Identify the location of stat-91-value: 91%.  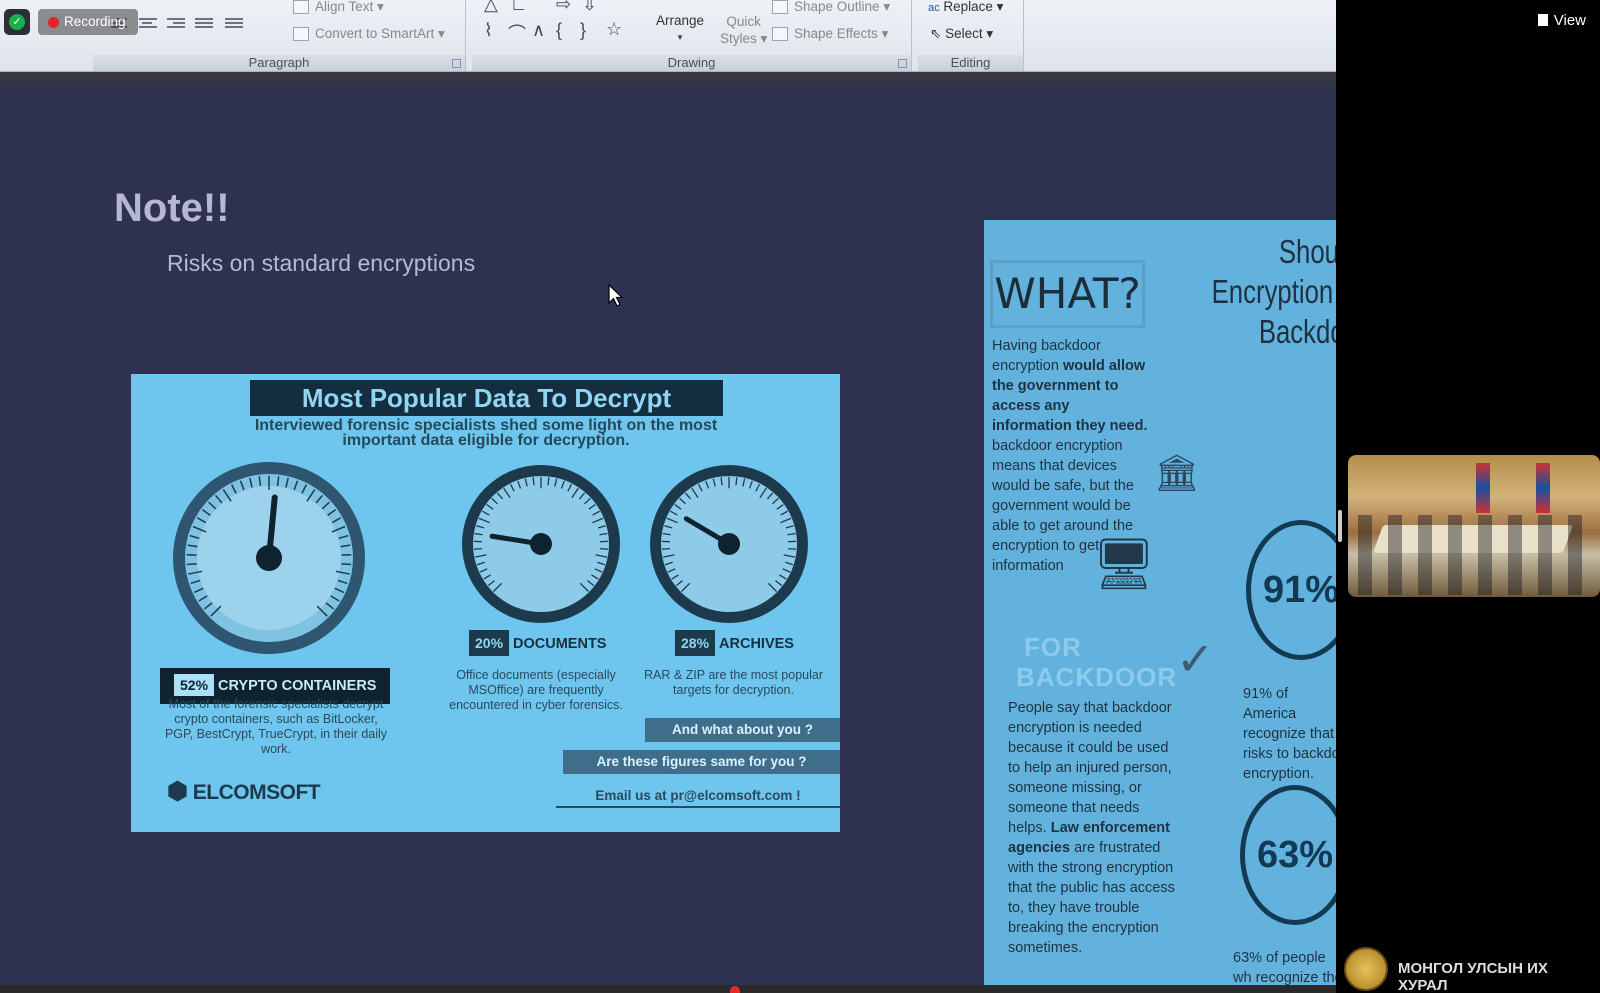
(1299, 590).